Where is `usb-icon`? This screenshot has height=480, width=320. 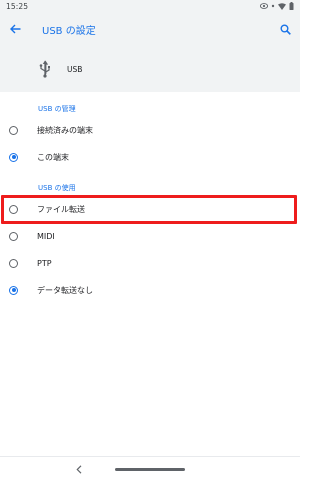
usb-icon is located at coordinates (44, 69).